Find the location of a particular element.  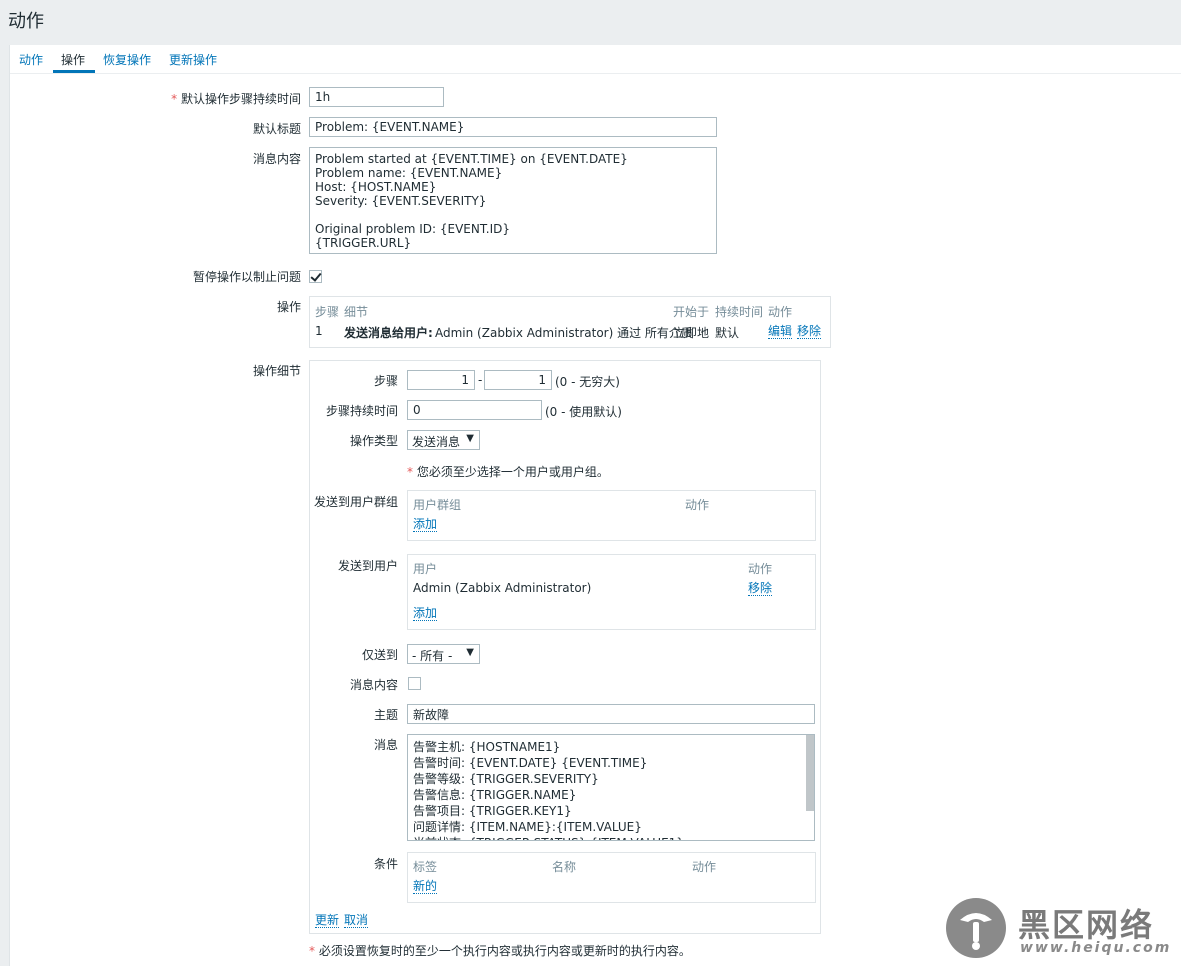

pause-operations-label: 暂停操作以制止问题 is located at coordinates (246, 277).